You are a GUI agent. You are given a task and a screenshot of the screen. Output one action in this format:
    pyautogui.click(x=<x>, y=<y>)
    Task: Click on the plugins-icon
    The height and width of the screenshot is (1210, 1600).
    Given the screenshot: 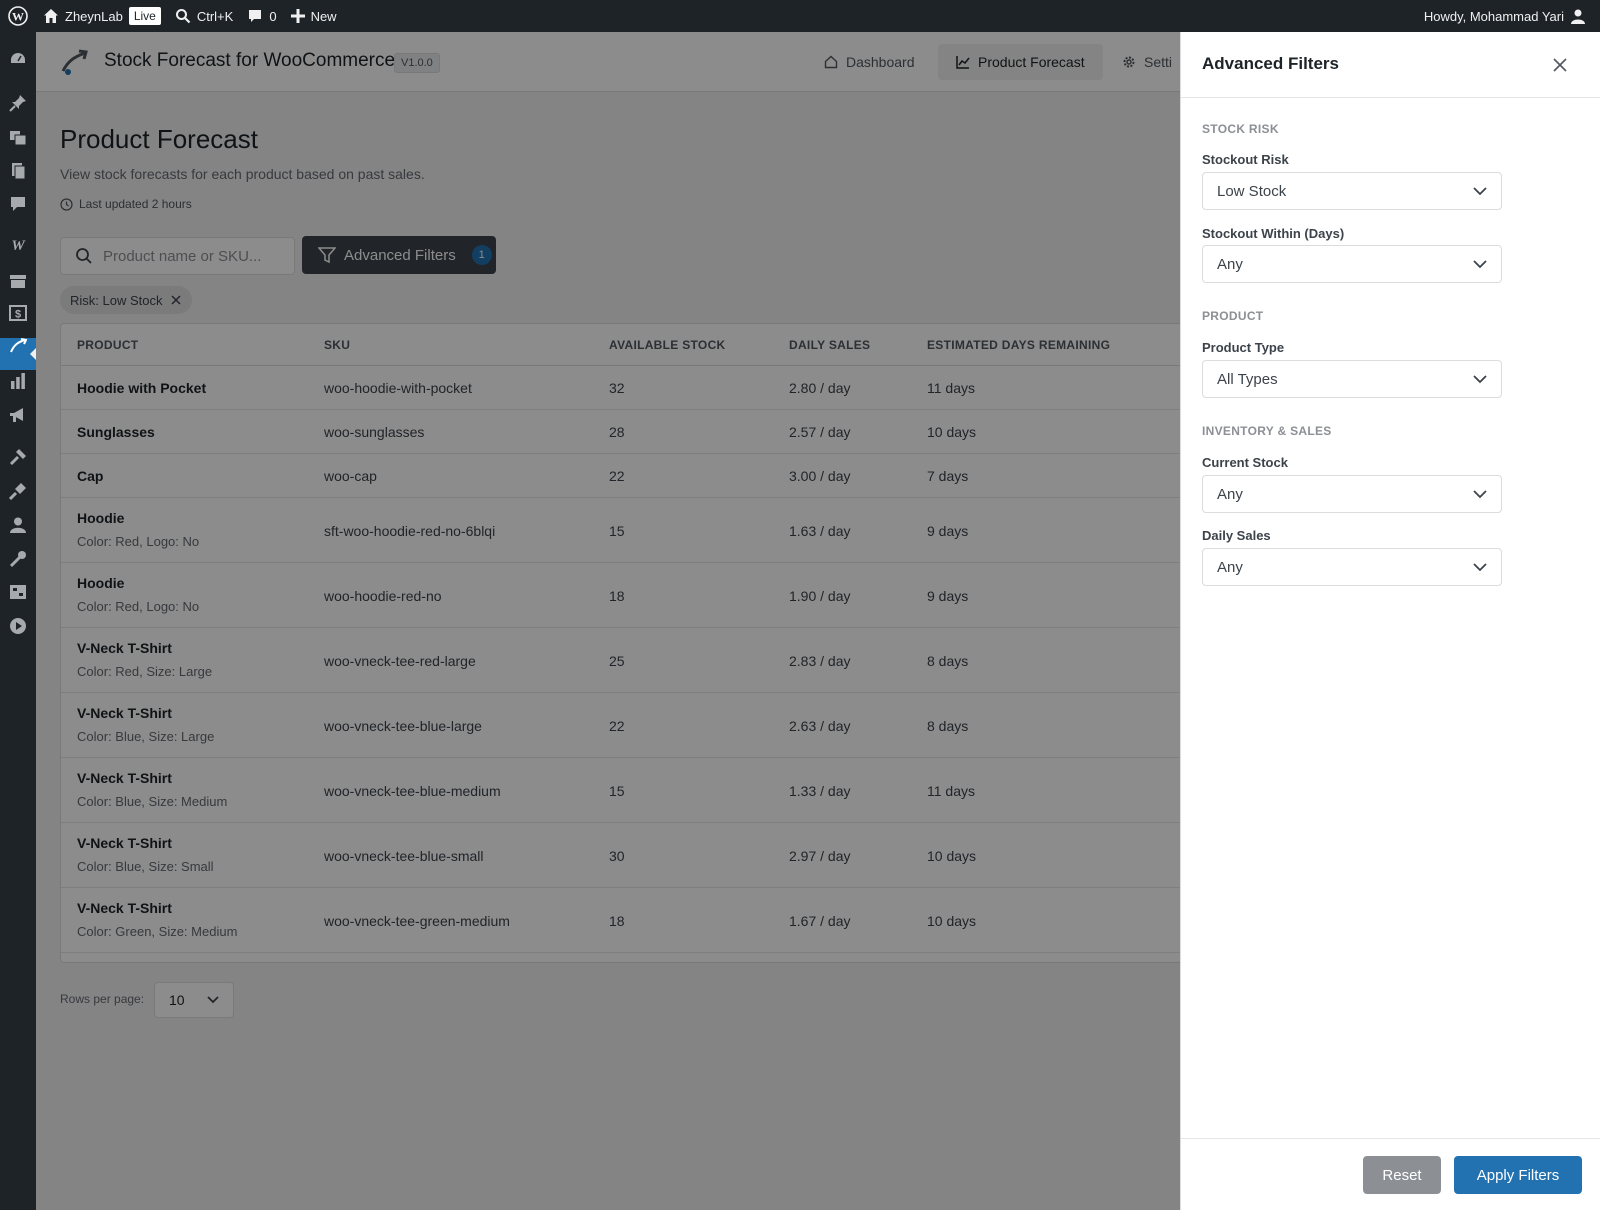 What is the action you would take?
    pyautogui.click(x=18, y=491)
    